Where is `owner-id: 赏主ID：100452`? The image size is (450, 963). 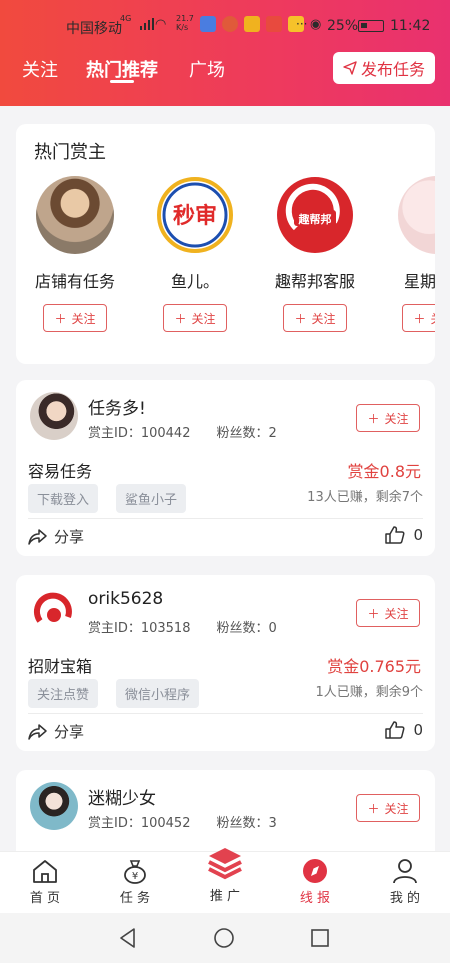 owner-id: 赏主ID：100452 is located at coordinates (139, 823).